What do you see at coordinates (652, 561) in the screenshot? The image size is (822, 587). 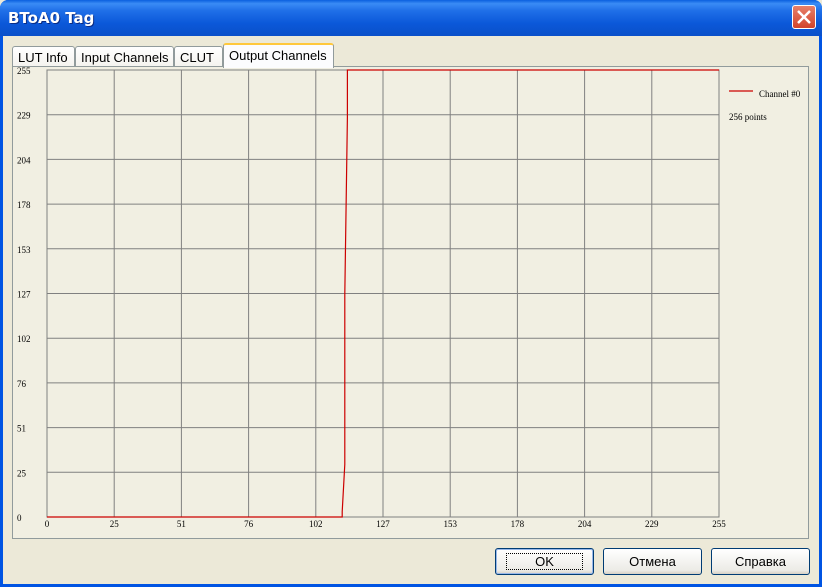 I see `cancel-button: Отмена` at bounding box center [652, 561].